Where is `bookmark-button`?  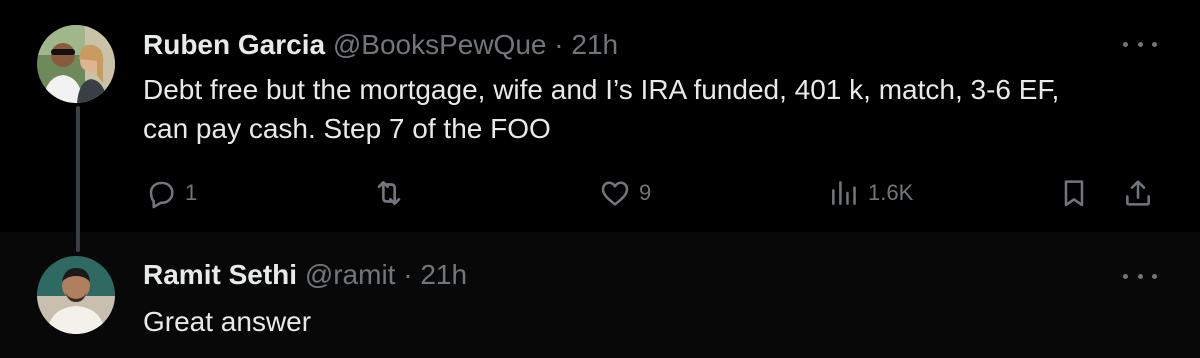 bookmark-button is located at coordinates (1074, 193).